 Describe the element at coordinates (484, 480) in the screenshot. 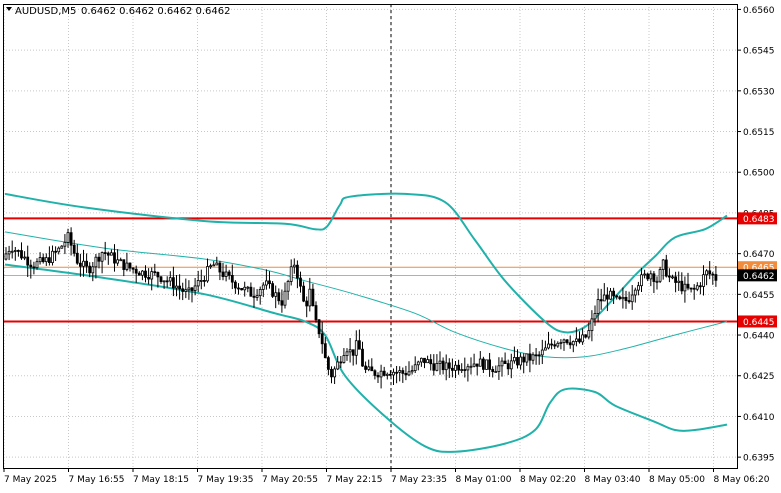

I see `x-tick-label: 8 May 01:00` at that location.